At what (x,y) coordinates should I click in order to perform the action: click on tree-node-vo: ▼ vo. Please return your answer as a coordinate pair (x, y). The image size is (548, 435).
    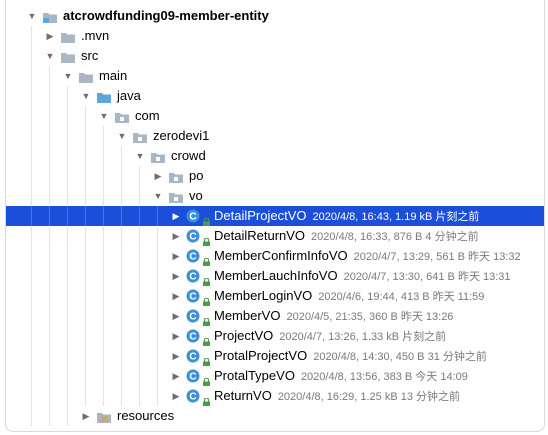
    Looking at the image, I should click on (275, 196).